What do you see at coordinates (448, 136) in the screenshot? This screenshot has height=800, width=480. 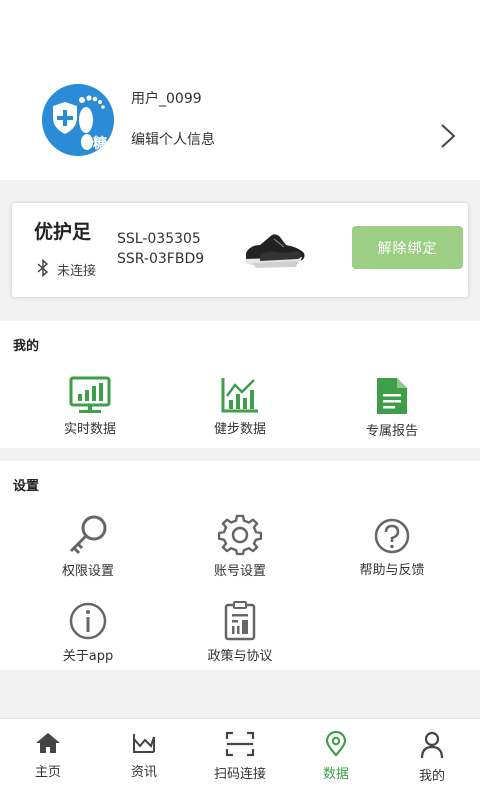 I see `chevron-right-icon` at bounding box center [448, 136].